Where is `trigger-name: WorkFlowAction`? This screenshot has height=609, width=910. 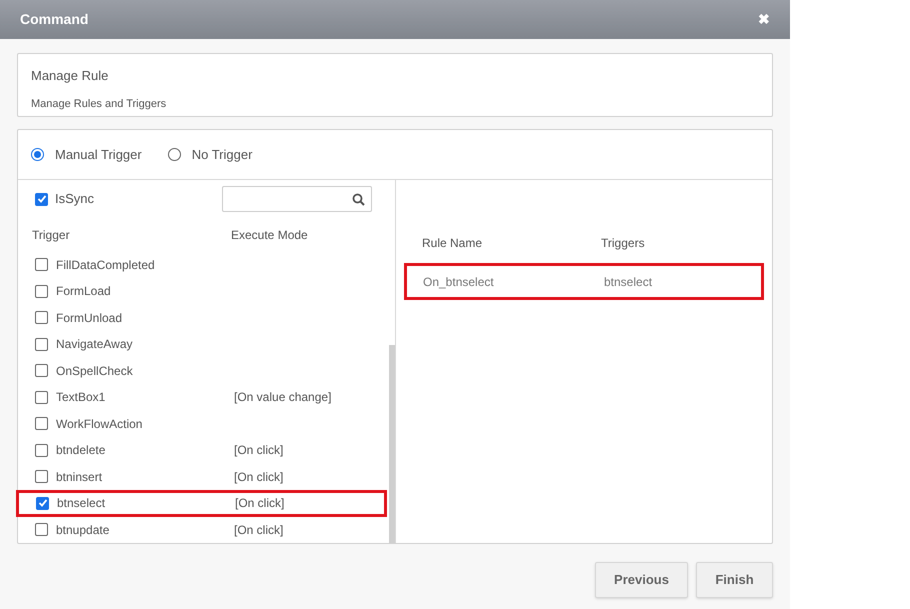
trigger-name: WorkFlowAction is located at coordinates (99, 424).